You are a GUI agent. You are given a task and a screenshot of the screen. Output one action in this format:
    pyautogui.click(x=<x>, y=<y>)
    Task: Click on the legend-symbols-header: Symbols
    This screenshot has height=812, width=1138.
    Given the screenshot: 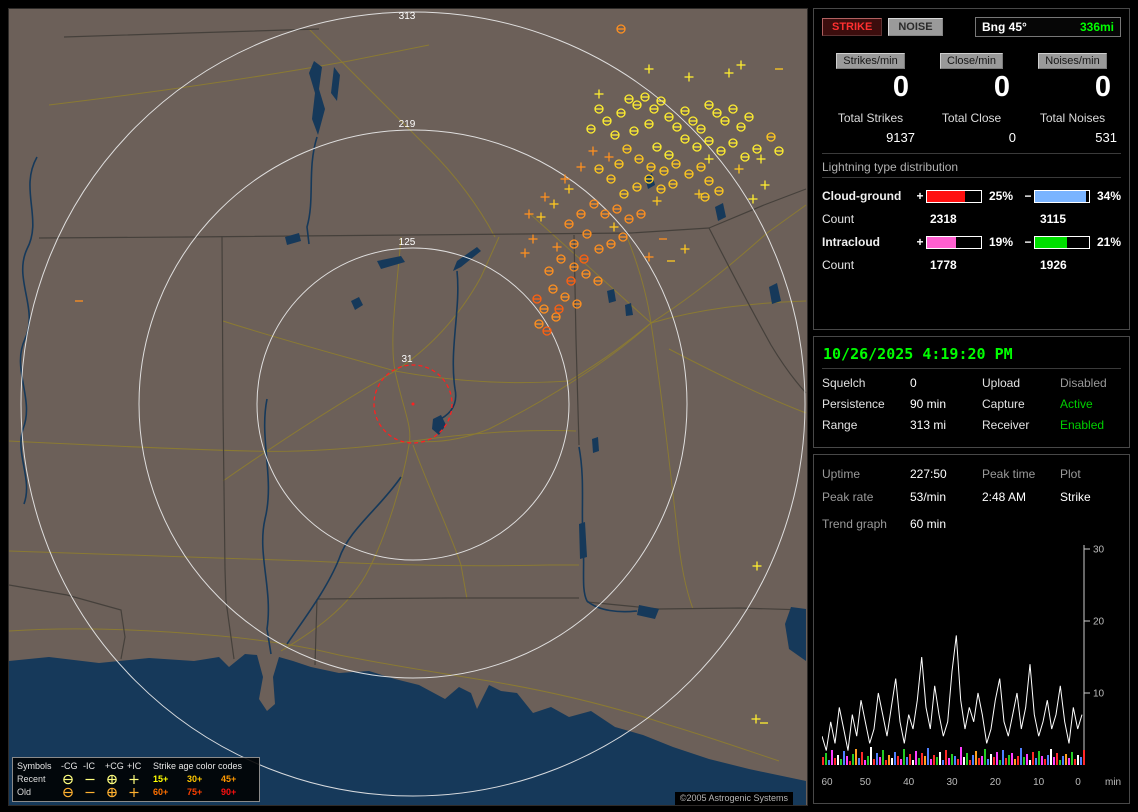 What is the action you would take?
    pyautogui.click(x=34, y=765)
    